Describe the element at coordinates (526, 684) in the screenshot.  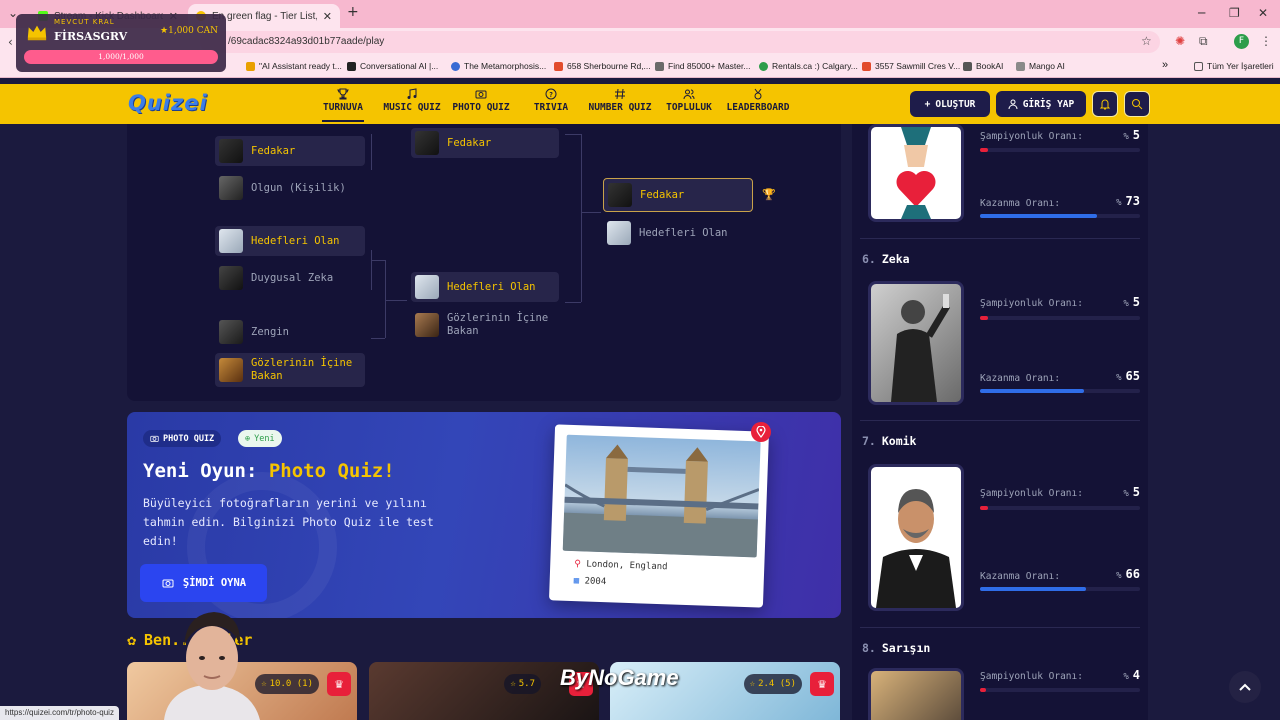
I see `rating-text: 5.7` at that location.